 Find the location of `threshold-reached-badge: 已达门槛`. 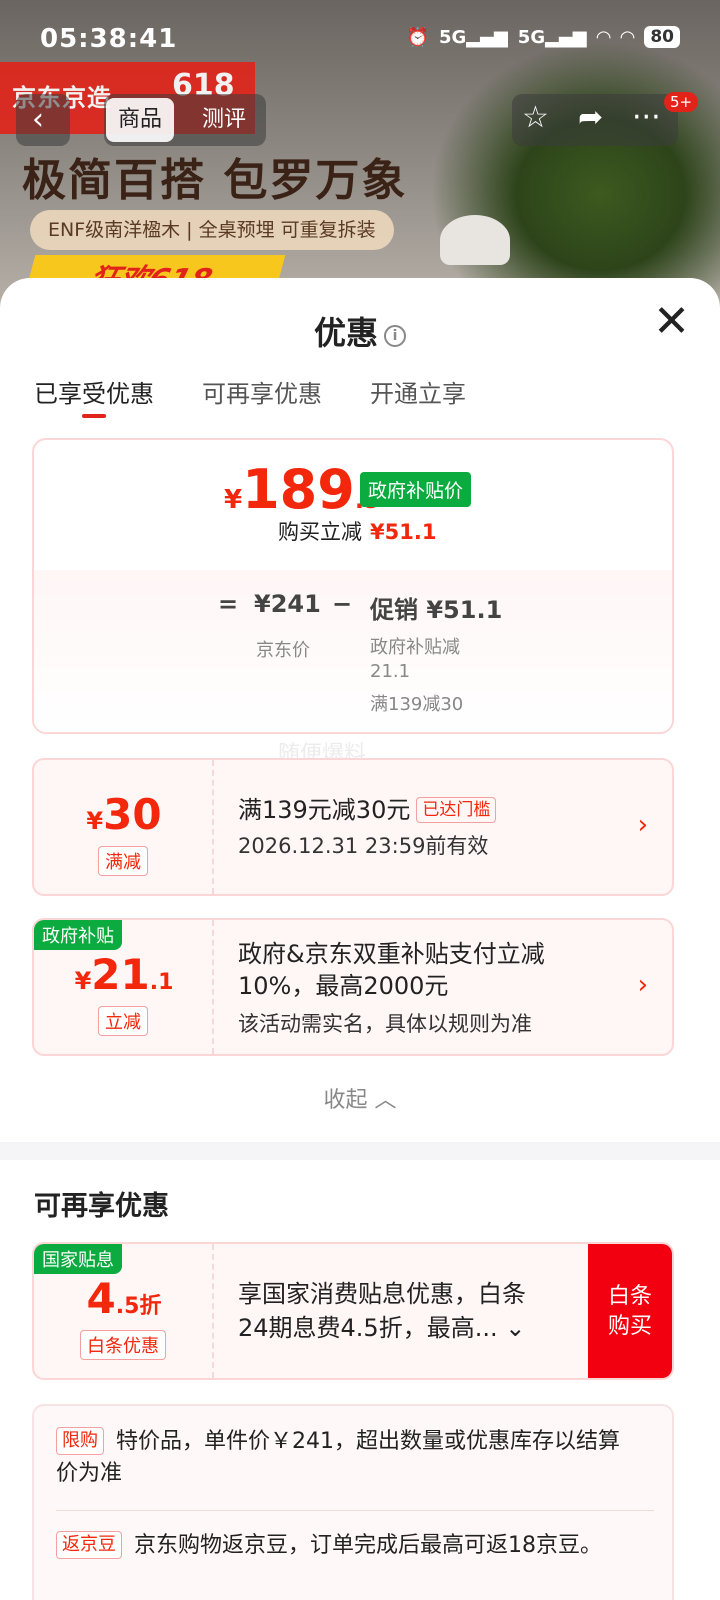

threshold-reached-badge: 已达门槛 is located at coordinates (456, 810).